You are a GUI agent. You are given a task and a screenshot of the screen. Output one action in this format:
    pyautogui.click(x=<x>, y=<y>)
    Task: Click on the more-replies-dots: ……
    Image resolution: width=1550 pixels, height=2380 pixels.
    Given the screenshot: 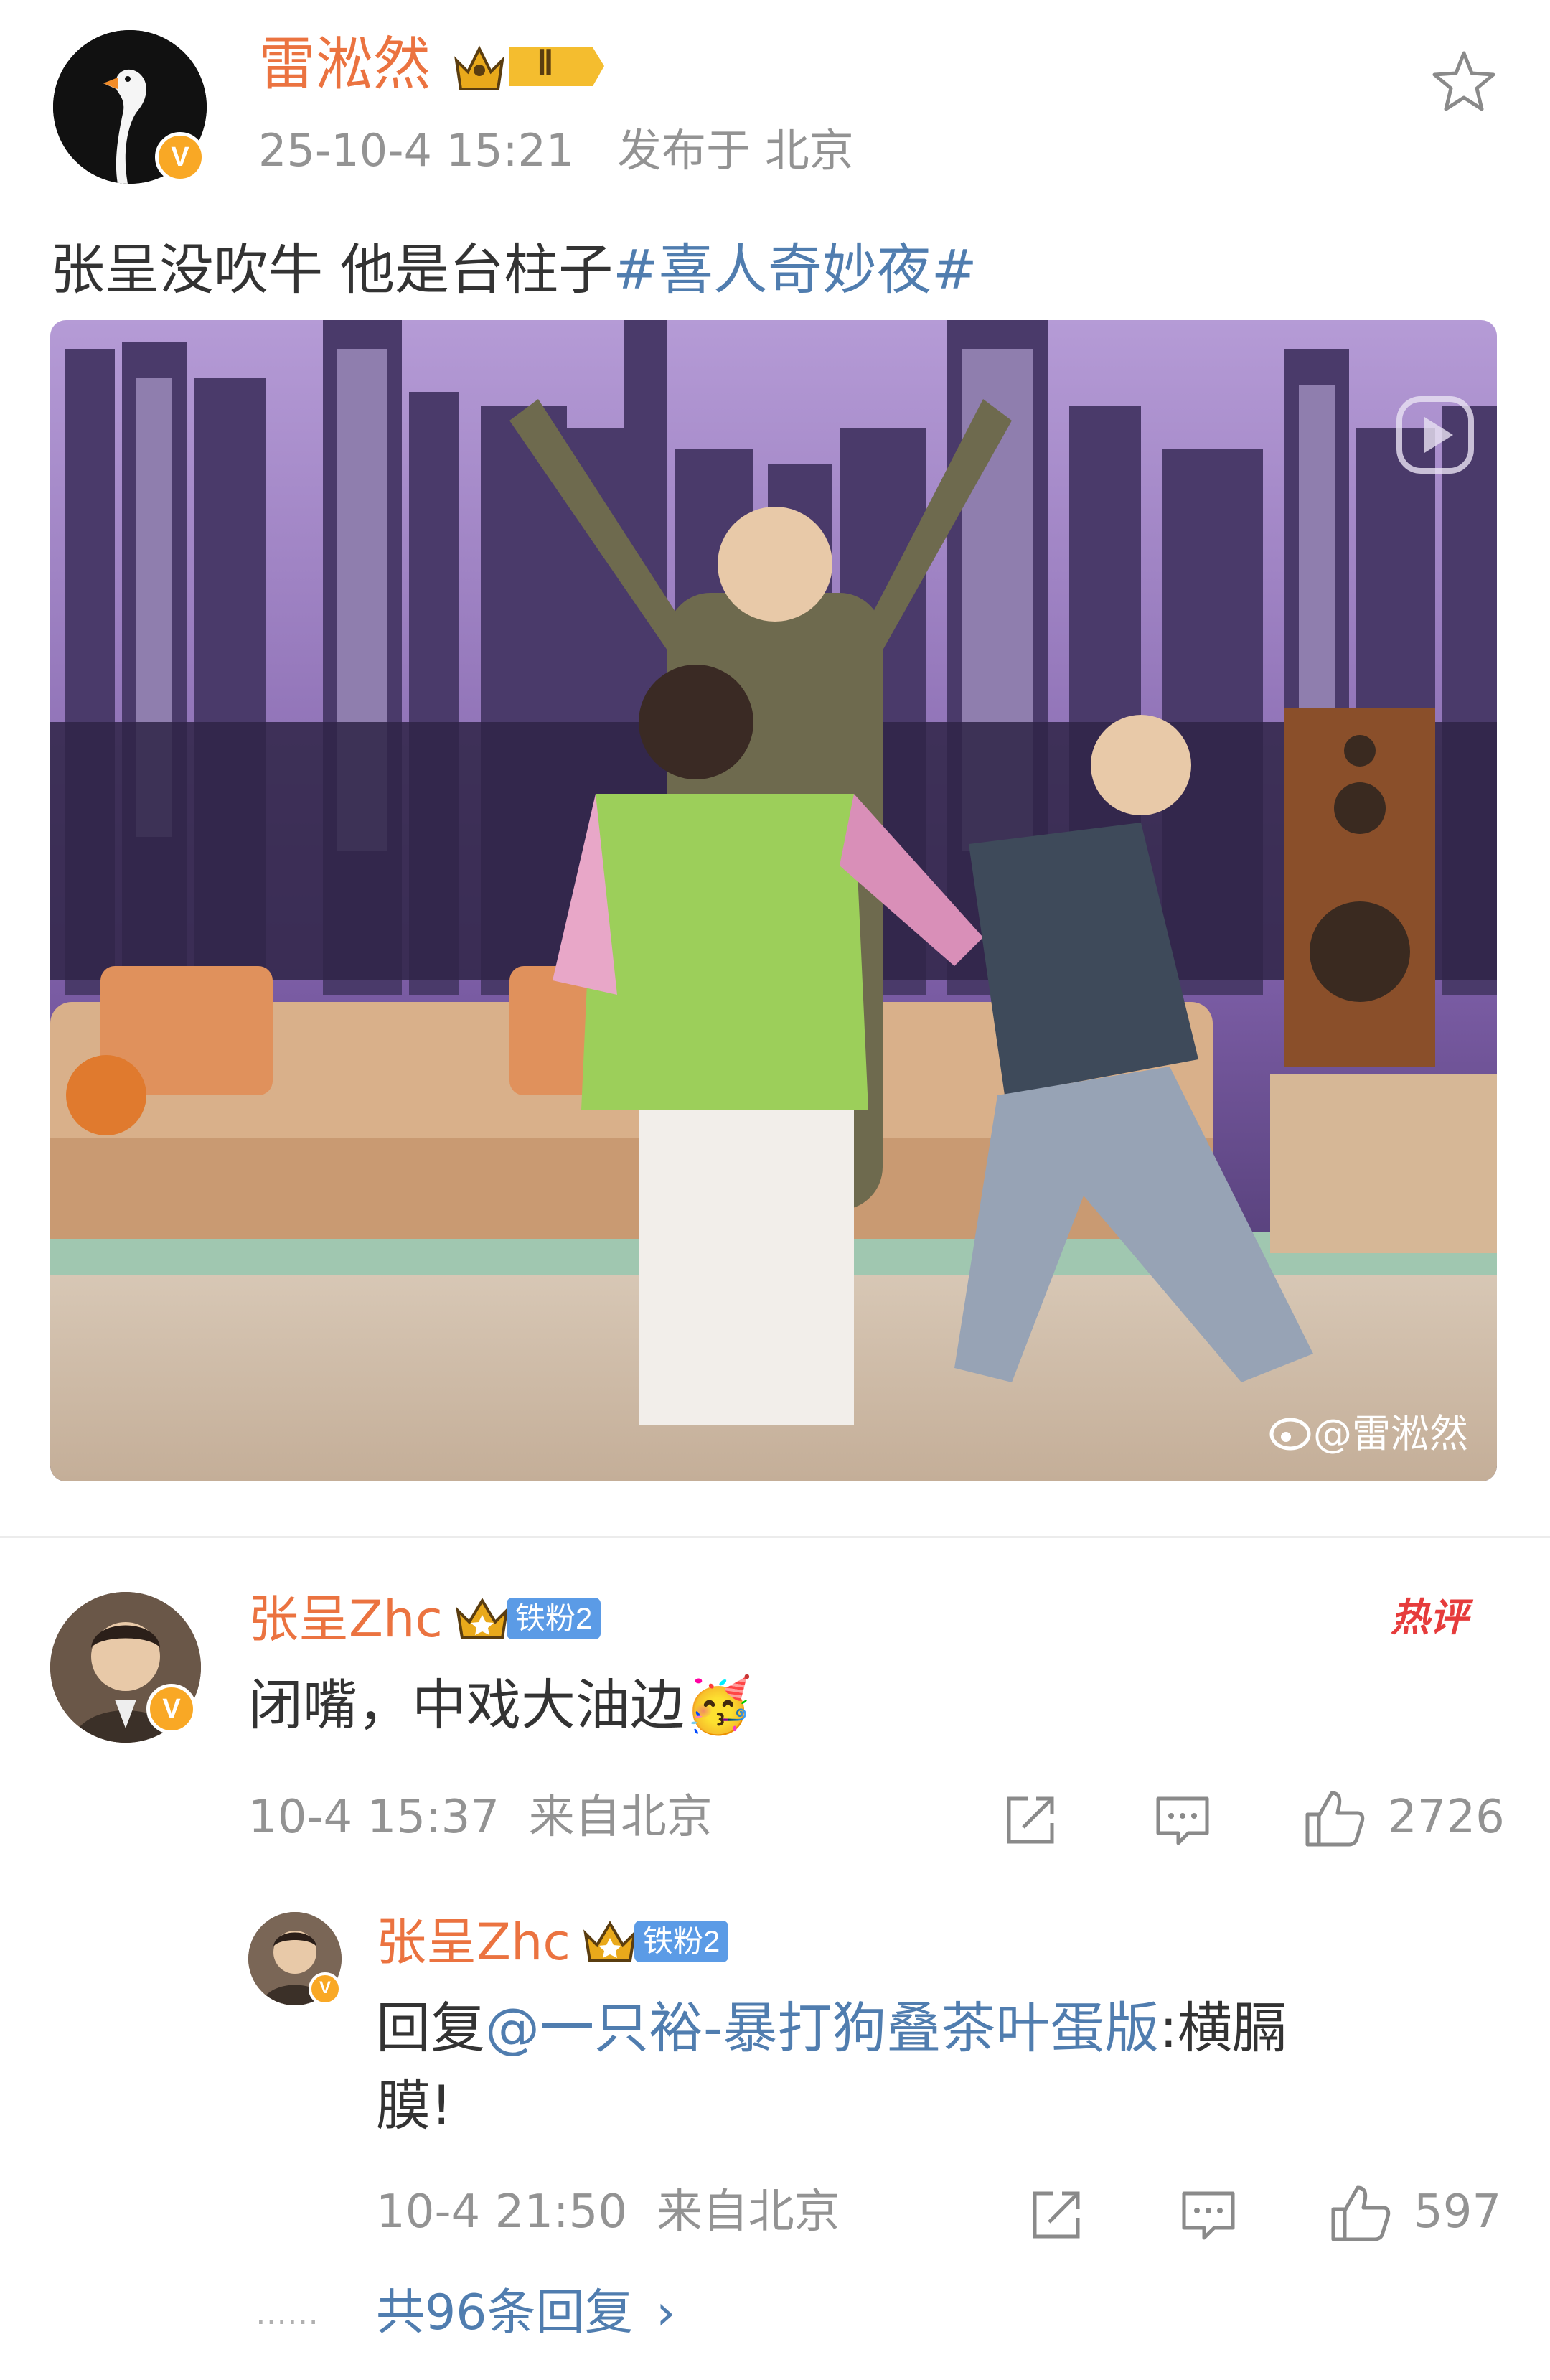 What is the action you would take?
    pyautogui.click(x=287, y=2313)
    